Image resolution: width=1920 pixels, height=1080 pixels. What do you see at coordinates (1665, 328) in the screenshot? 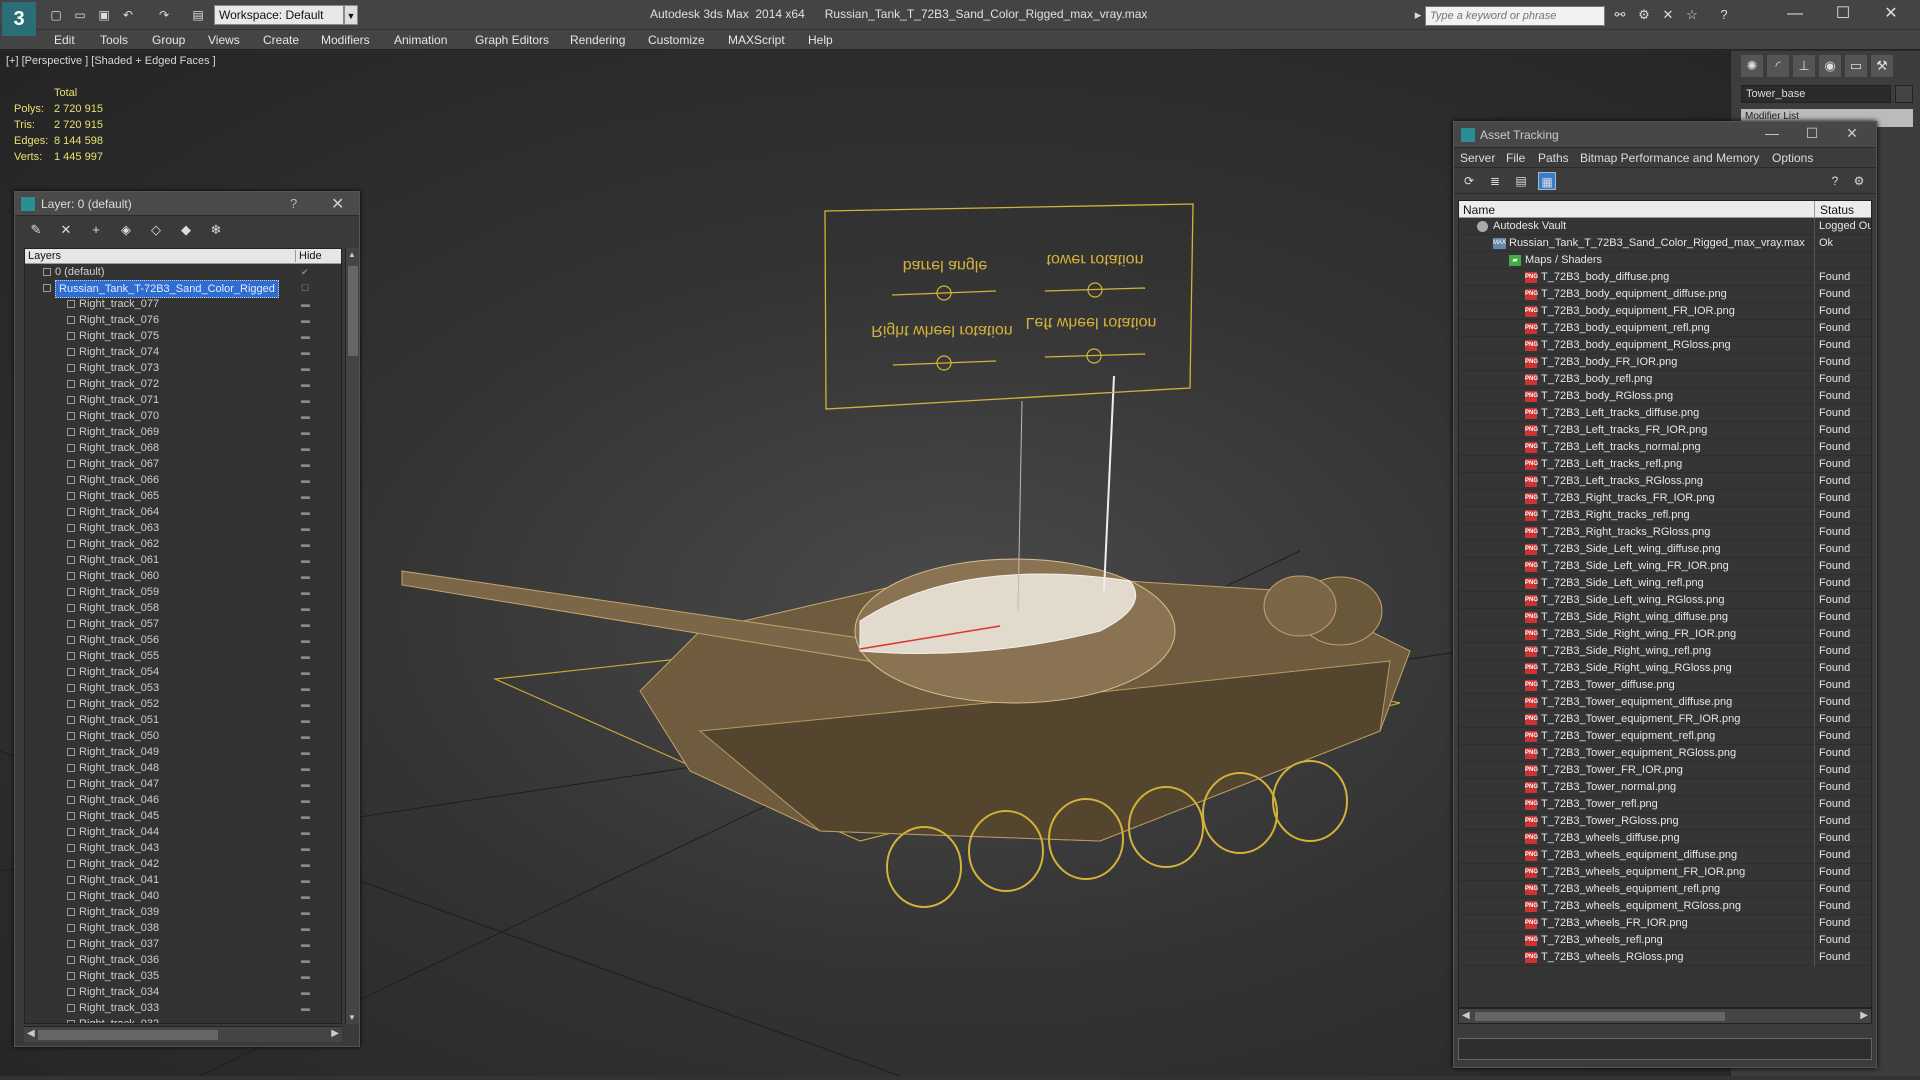
I see `asset-row: PNG T_72B3_body_equipment_refl.png Found` at bounding box center [1665, 328].